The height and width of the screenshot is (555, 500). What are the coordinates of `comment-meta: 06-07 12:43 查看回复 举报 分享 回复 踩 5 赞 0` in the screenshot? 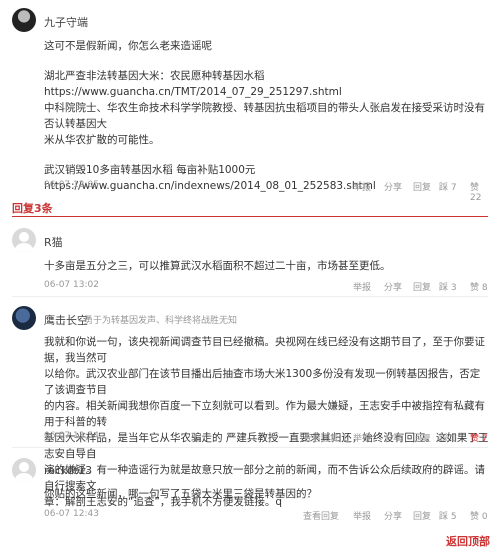 It's located at (267, 516).